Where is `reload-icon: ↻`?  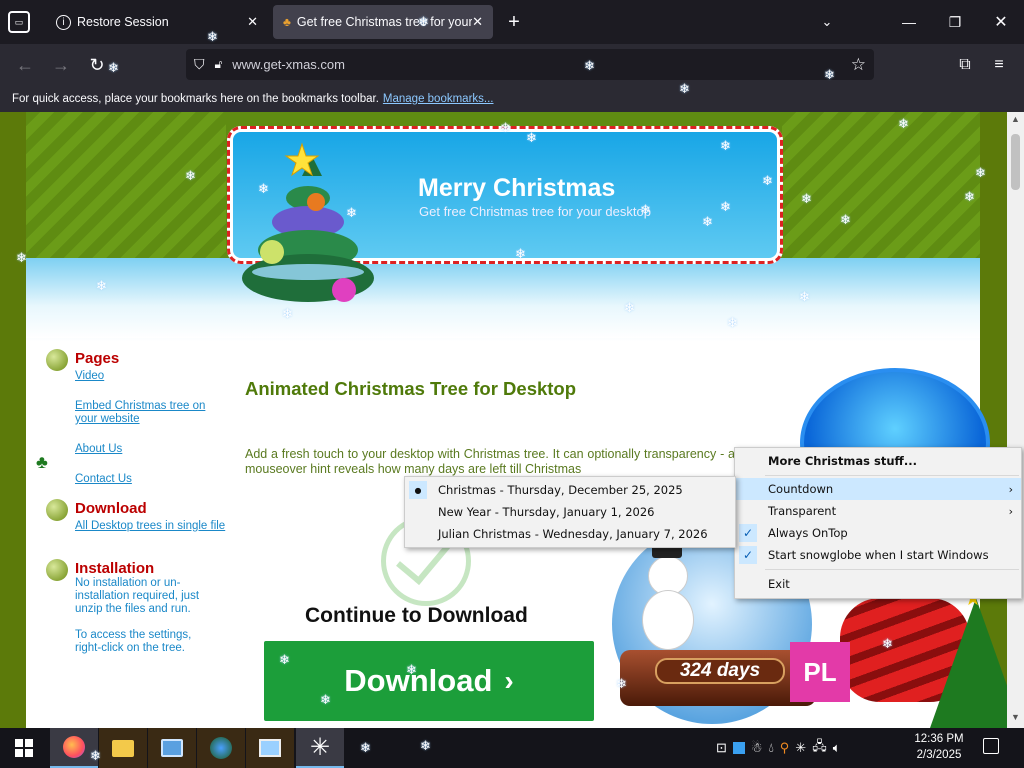
reload-icon: ↻ is located at coordinates (97, 65).